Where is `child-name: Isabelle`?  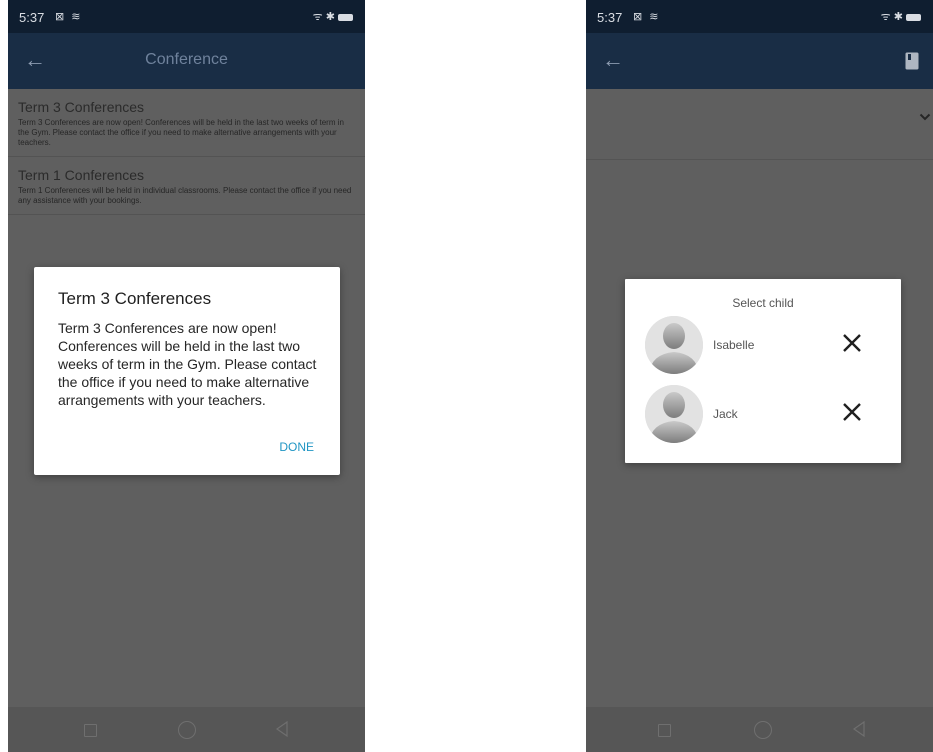 child-name: Isabelle is located at coordinates (734, 345).